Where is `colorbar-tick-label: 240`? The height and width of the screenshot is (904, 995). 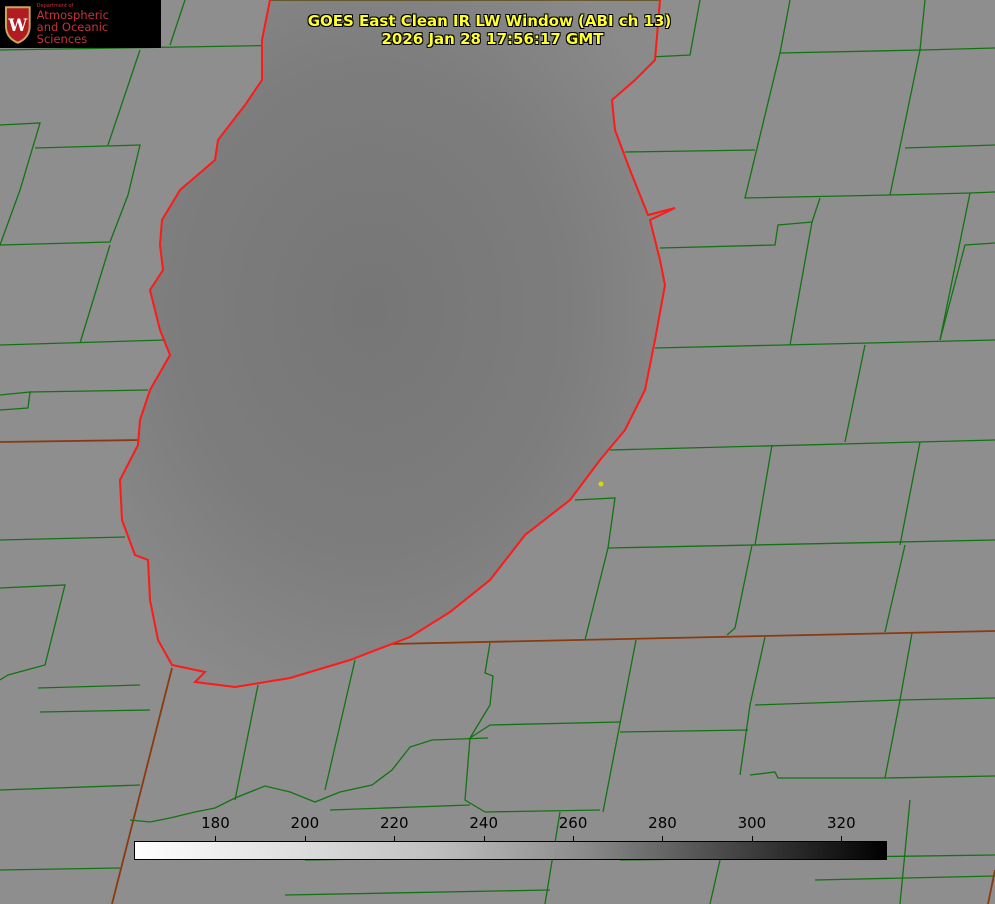 colorbar-tick-label: 240 is located at coordinates (483, 823).